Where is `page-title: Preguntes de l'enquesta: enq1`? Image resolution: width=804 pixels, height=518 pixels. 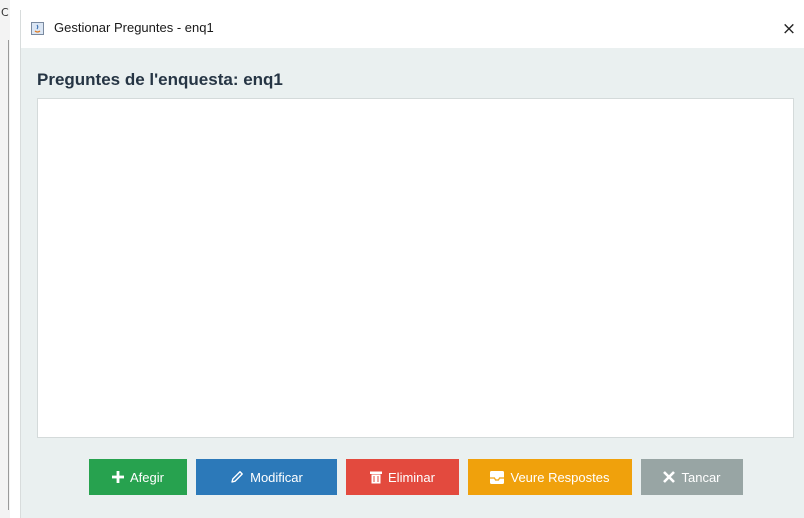 page-title: Preguntes de l'enquesta: enq1 is located at coordinates (160, 79).